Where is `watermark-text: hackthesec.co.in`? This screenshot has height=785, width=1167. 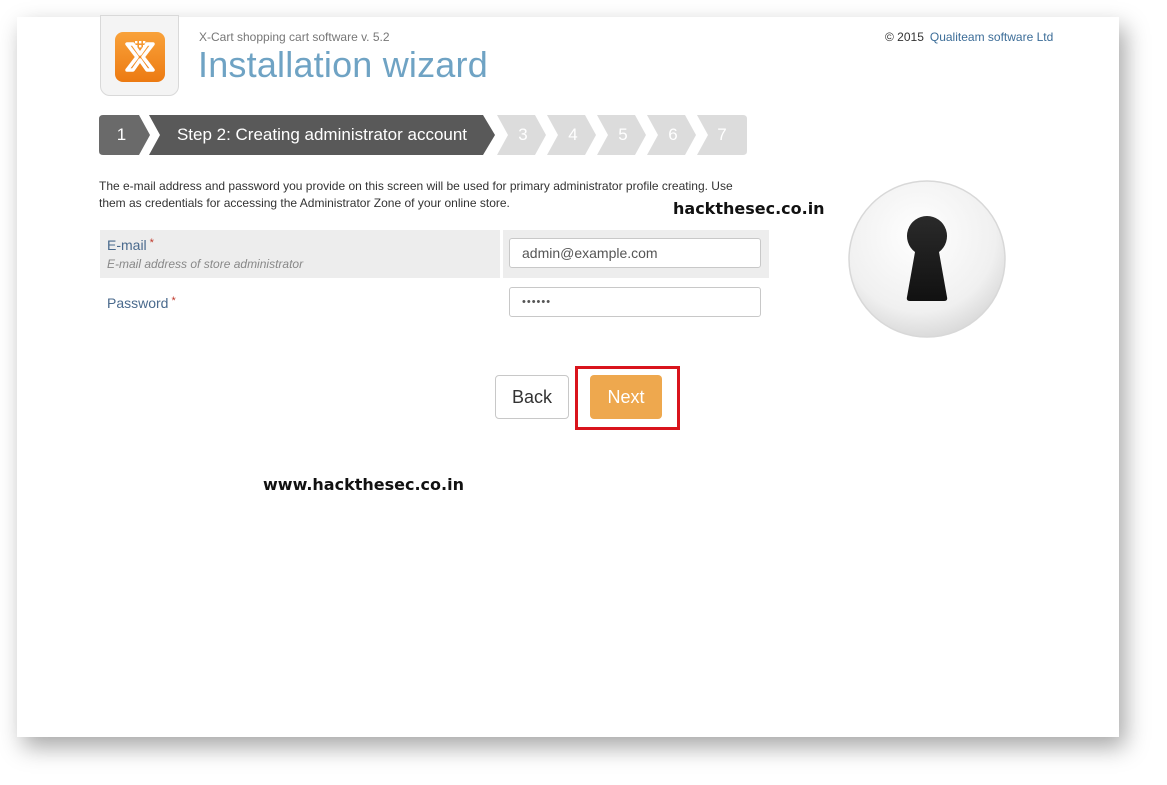 watermark-text: hackthesec.co.in is located at coordinates (749, 208).